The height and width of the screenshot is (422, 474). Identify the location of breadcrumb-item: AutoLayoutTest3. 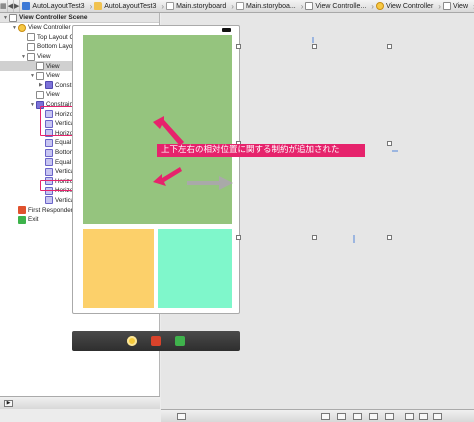
(53, 6).